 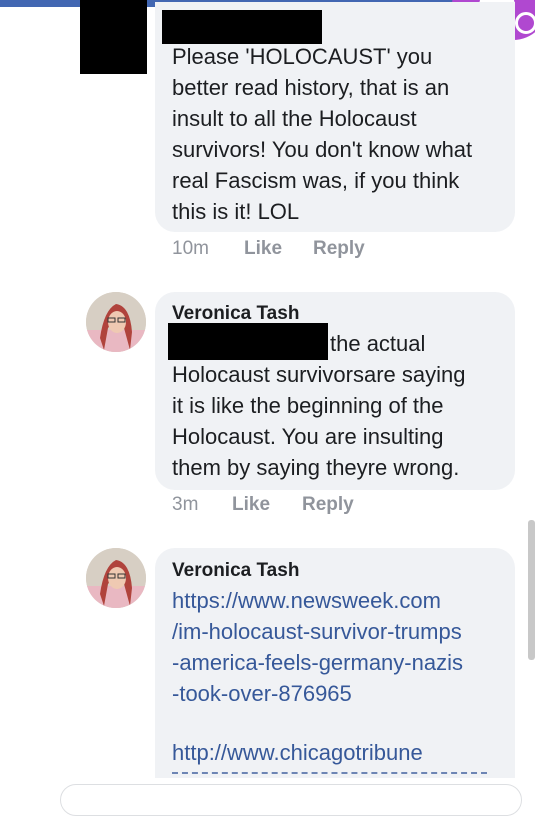 What do you see at coordinates (113, 37) in the screenshot?
I see `redacted-avatar` at bounding box center [113, 37].